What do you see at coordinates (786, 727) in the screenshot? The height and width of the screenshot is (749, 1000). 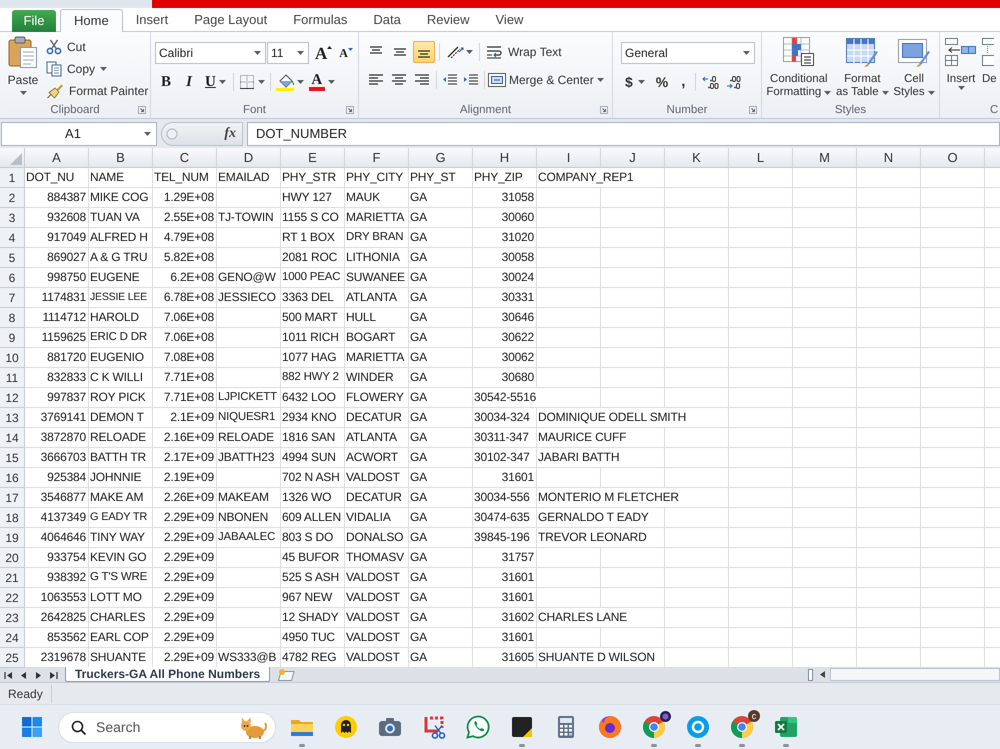 I see `spreadsheet-icon` at bounding box center [786, 727].